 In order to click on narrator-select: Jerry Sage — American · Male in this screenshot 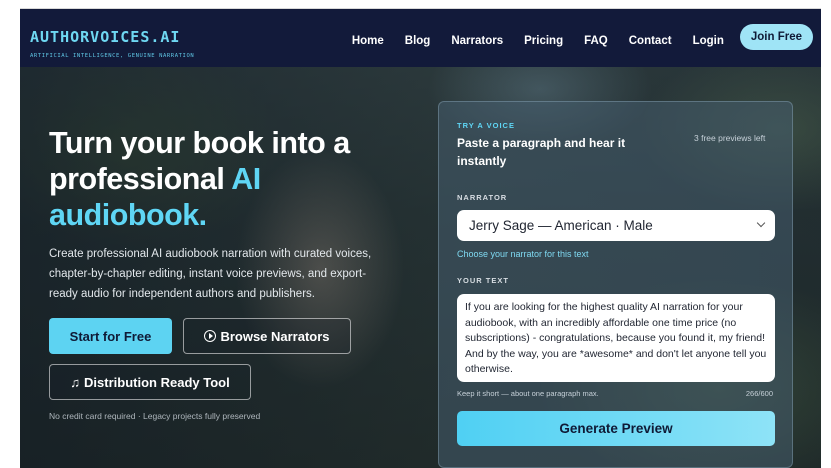, I will do `click(616, 225)`.